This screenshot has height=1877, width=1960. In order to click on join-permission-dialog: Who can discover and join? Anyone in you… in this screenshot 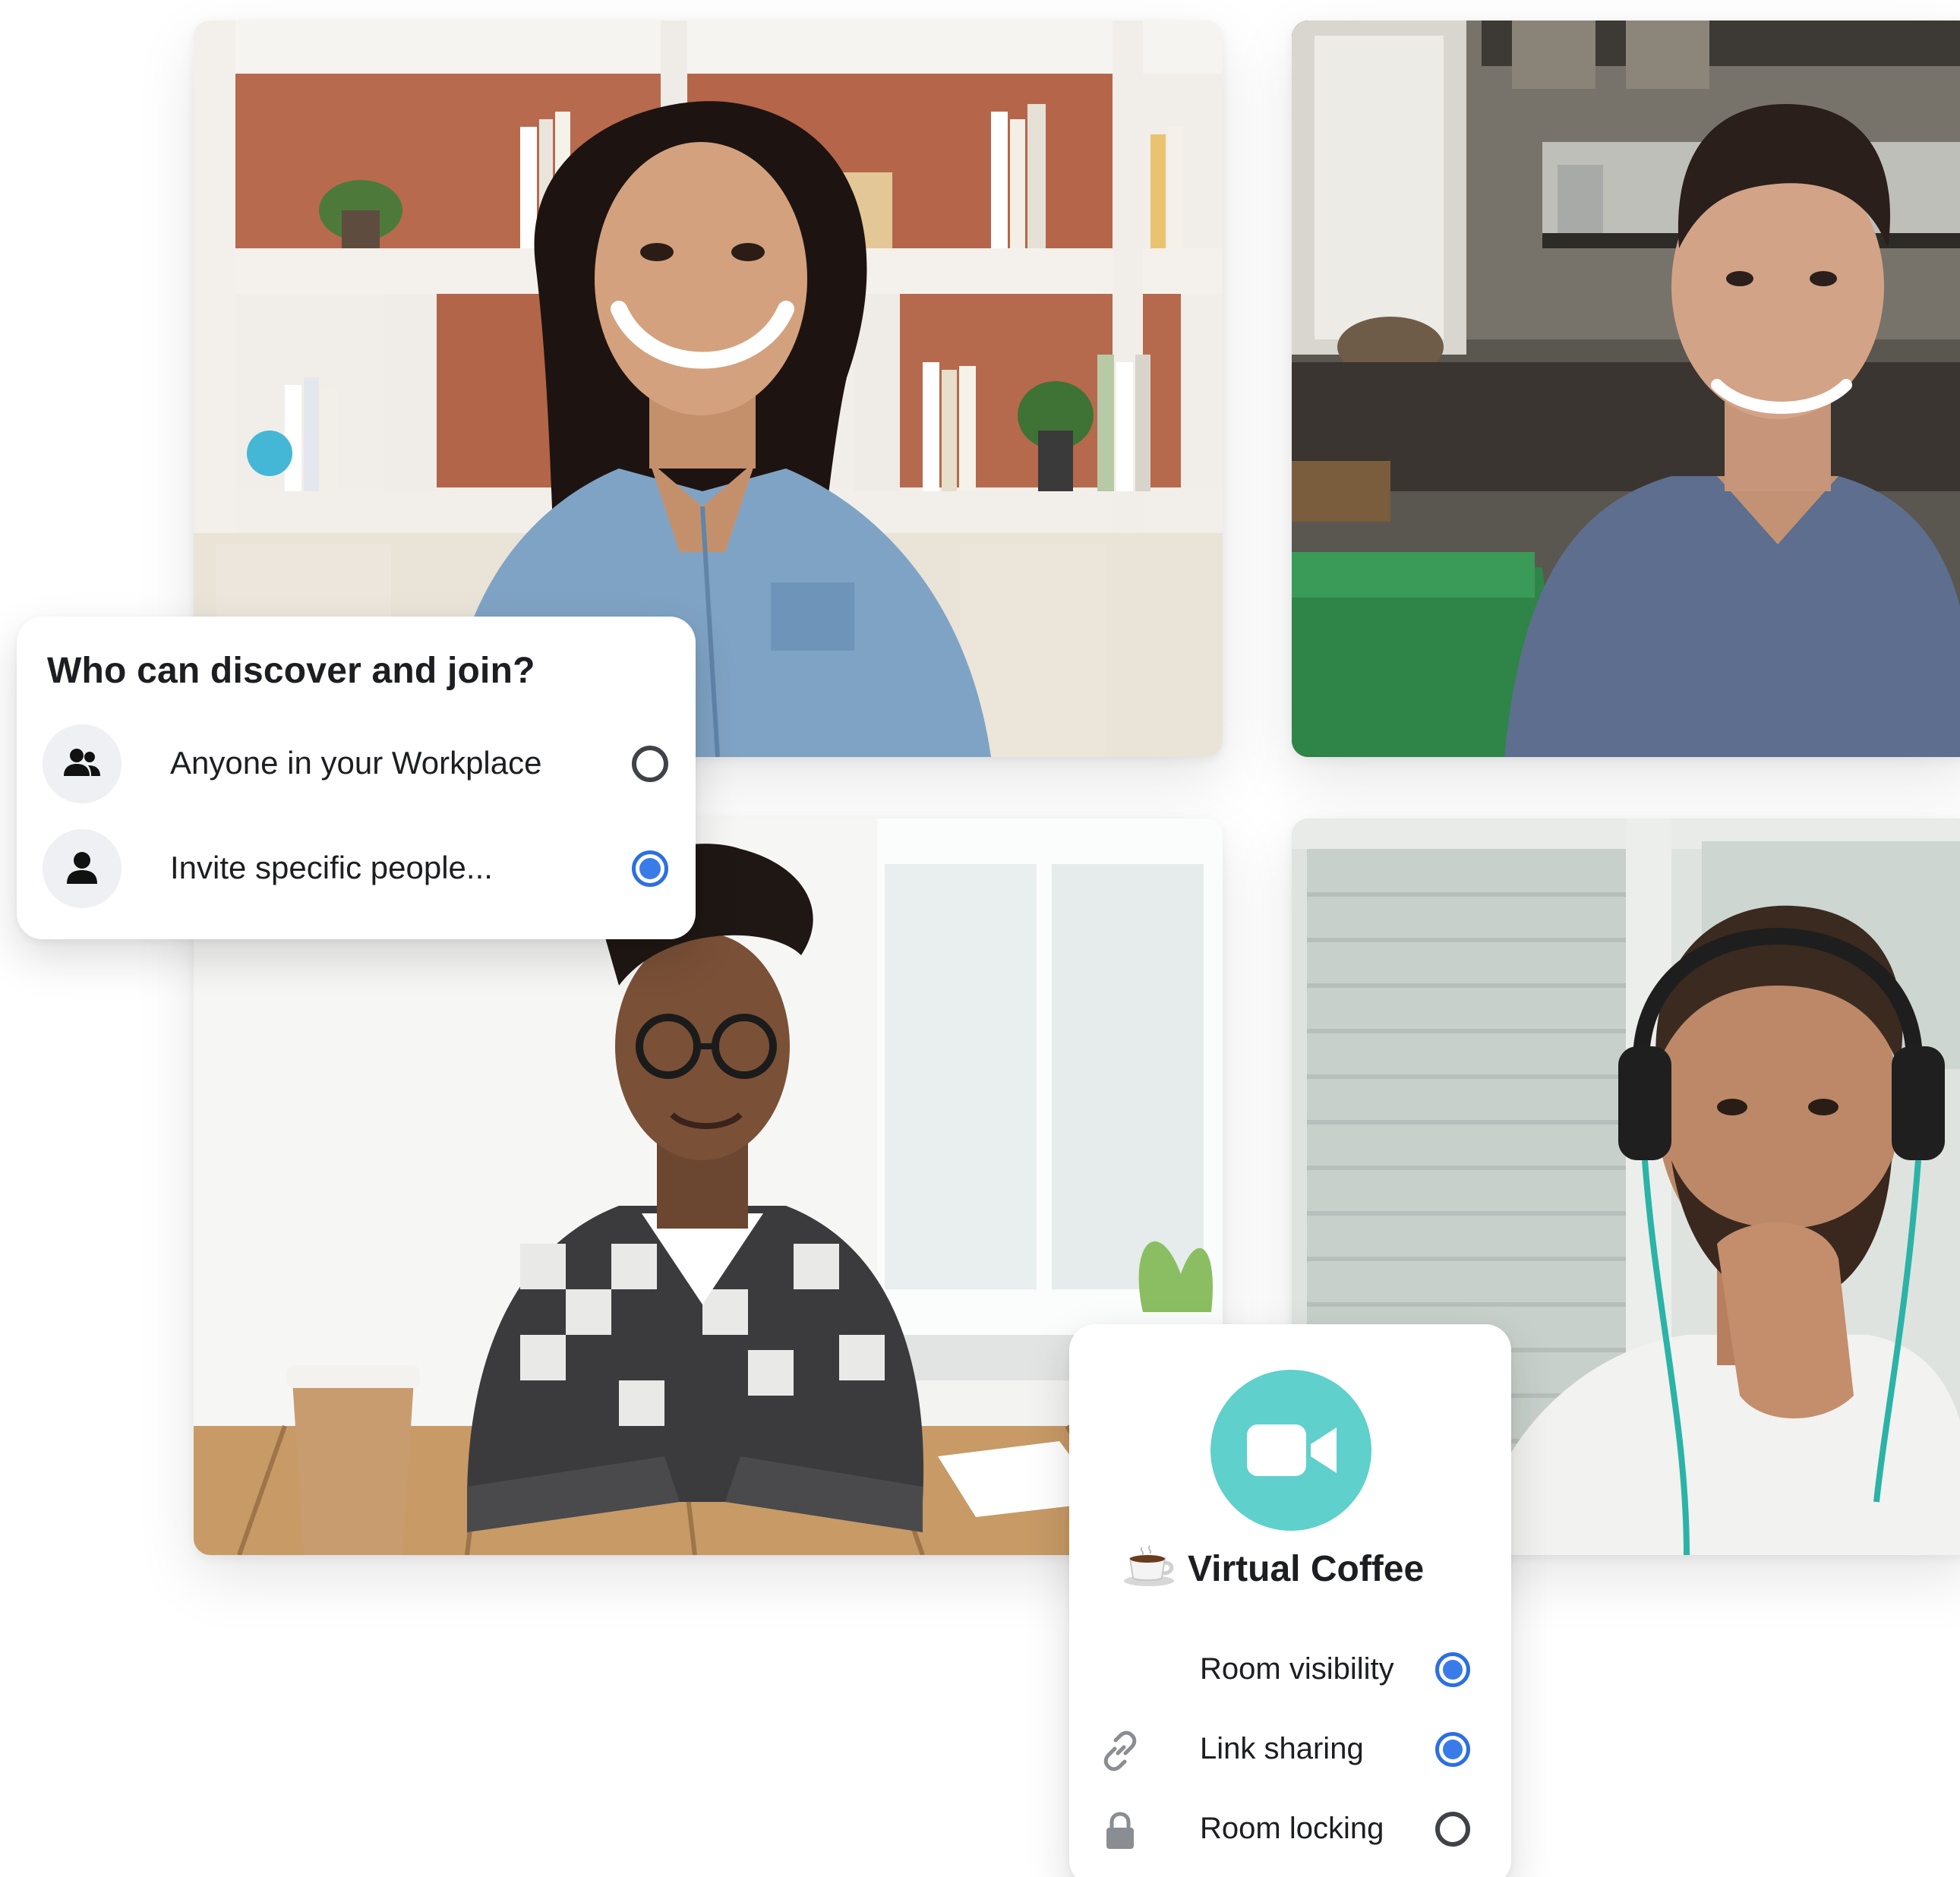, I will do `click(356, 778)`.